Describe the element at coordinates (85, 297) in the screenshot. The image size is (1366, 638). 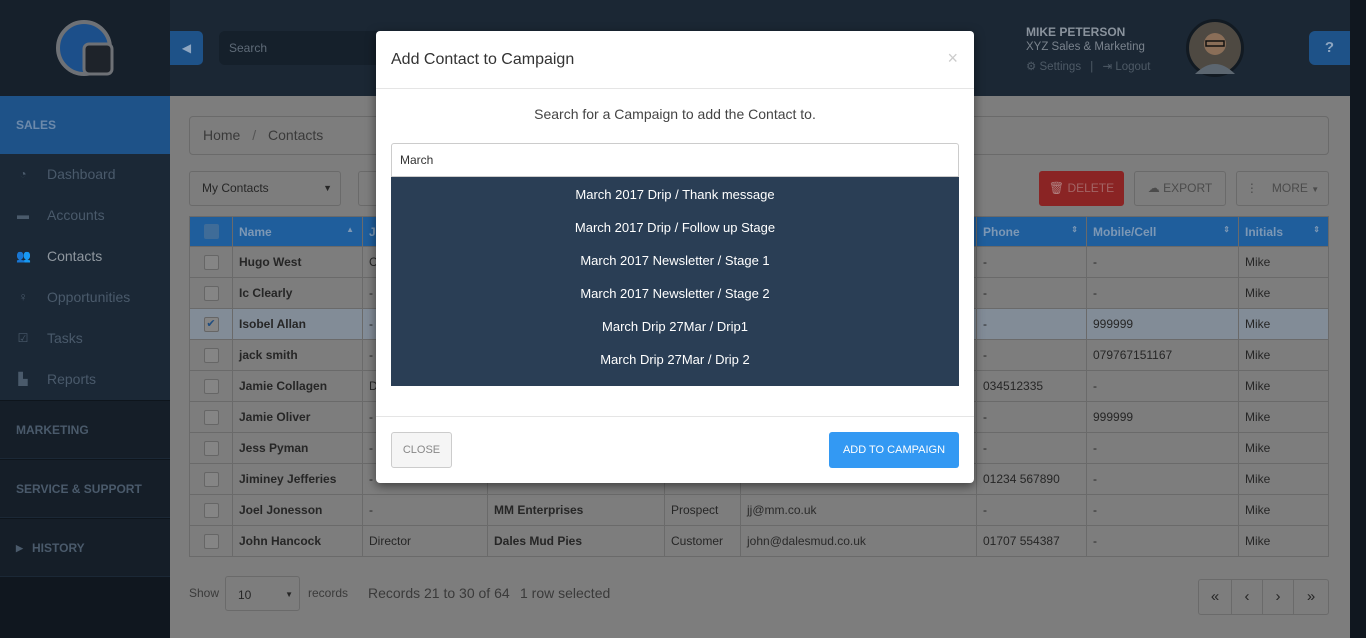
I see `sidebar-item-opportunities: ♀ Opportunities` at that location.